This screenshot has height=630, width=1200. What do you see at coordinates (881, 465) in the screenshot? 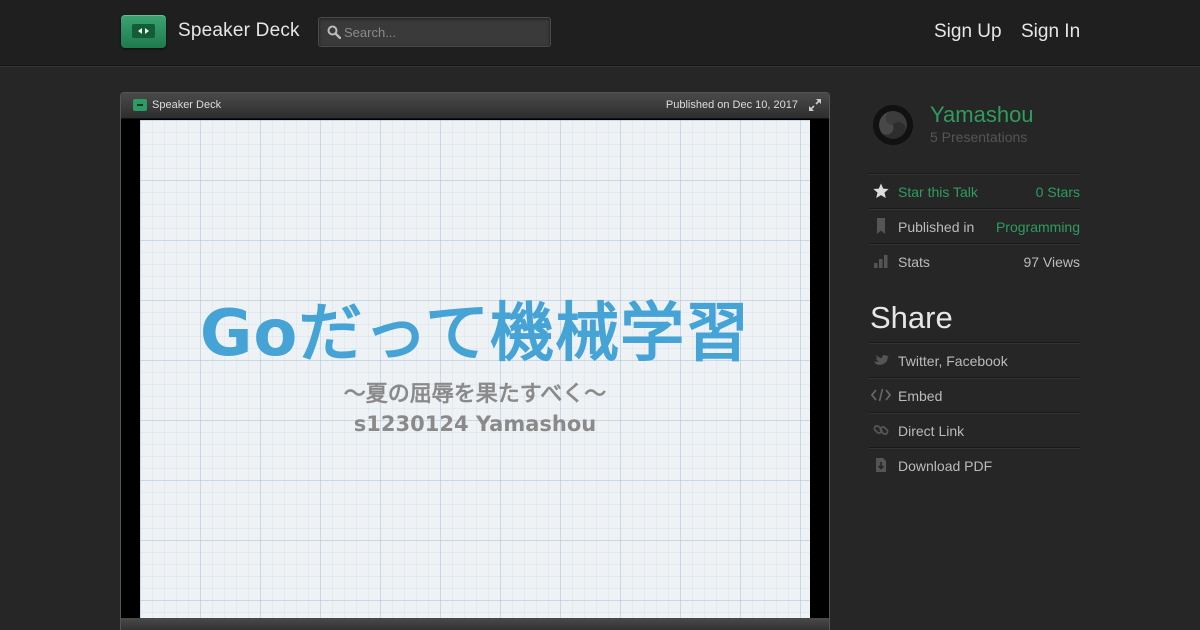
I see `download-icon` at bounding box center [881, 465].